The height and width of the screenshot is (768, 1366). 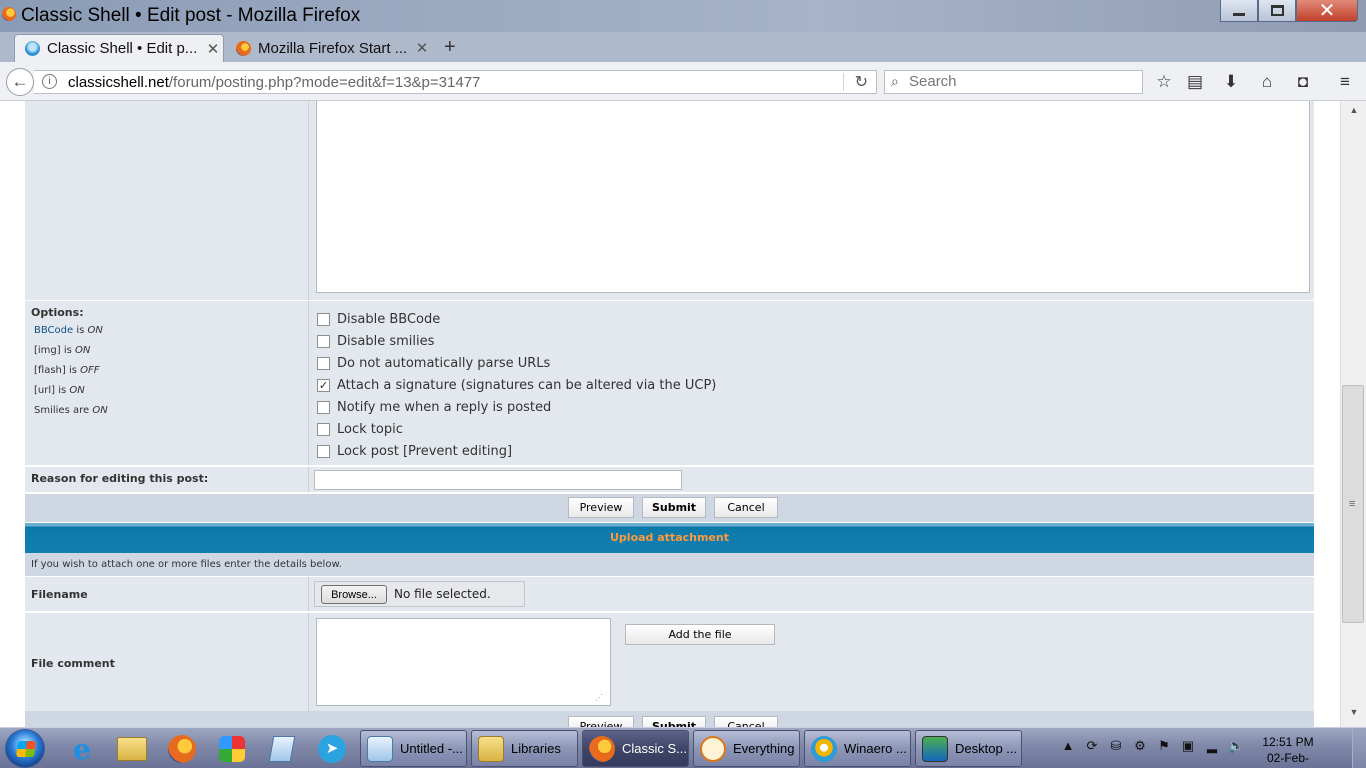 I want to click on reason-input, so click(x=498, y=480).